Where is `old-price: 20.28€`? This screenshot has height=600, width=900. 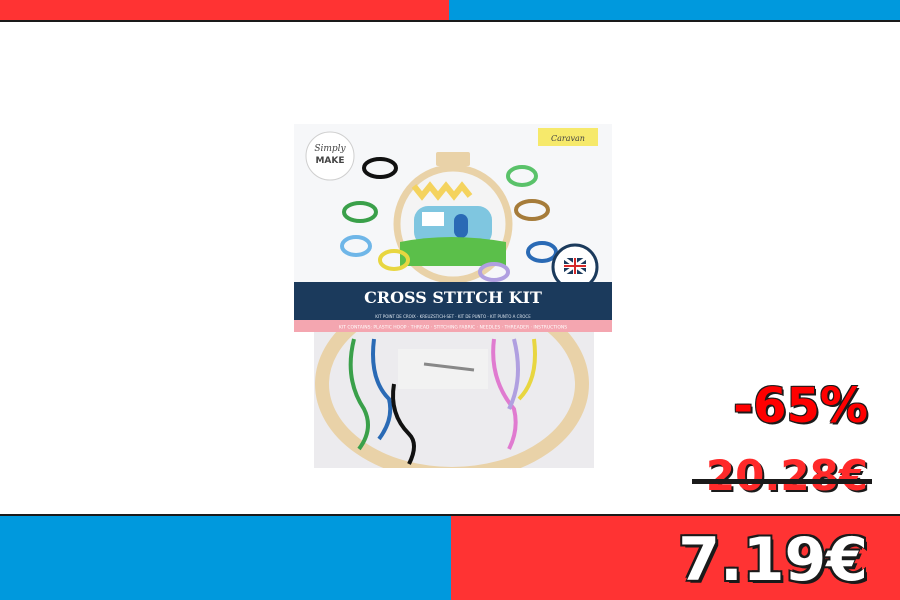
old-price: 20.28€ is located at coordinates (786, 475).